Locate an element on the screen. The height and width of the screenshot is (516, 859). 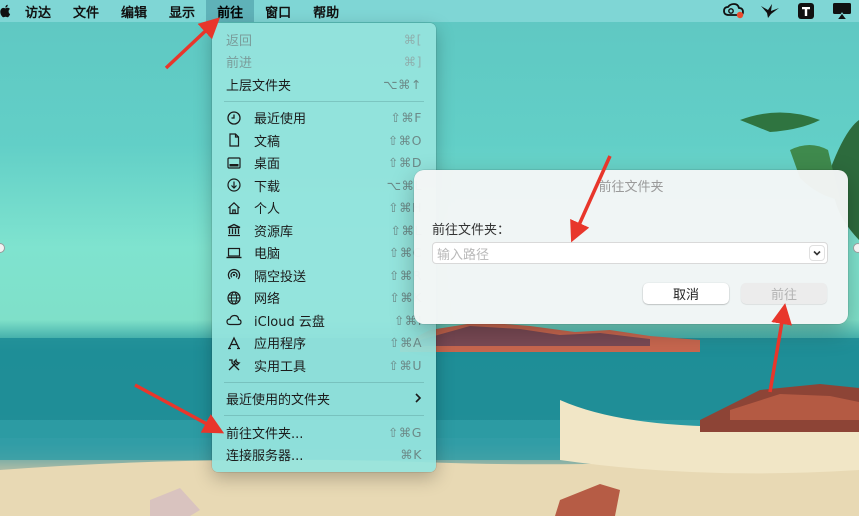
home-icon is located at coordinates (234, 208).